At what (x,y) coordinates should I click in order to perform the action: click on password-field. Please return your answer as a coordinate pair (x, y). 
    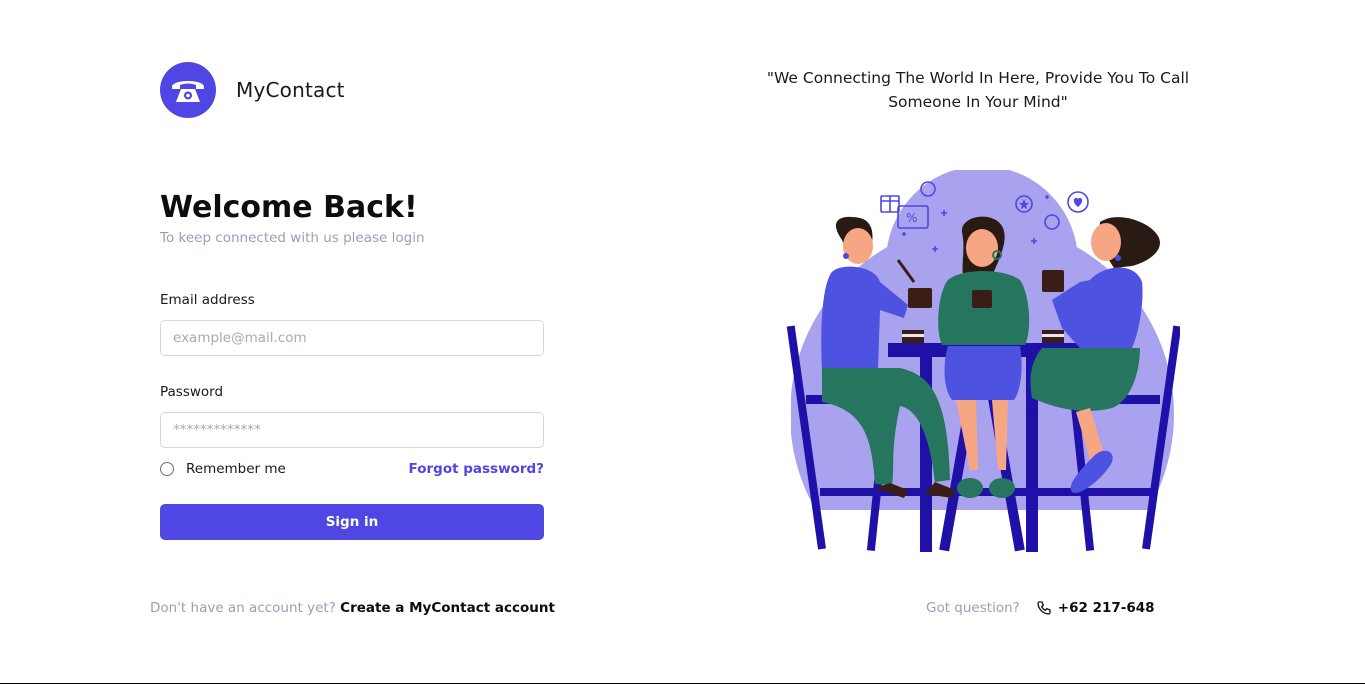
    Looking at the image, I should click on (352, 430).